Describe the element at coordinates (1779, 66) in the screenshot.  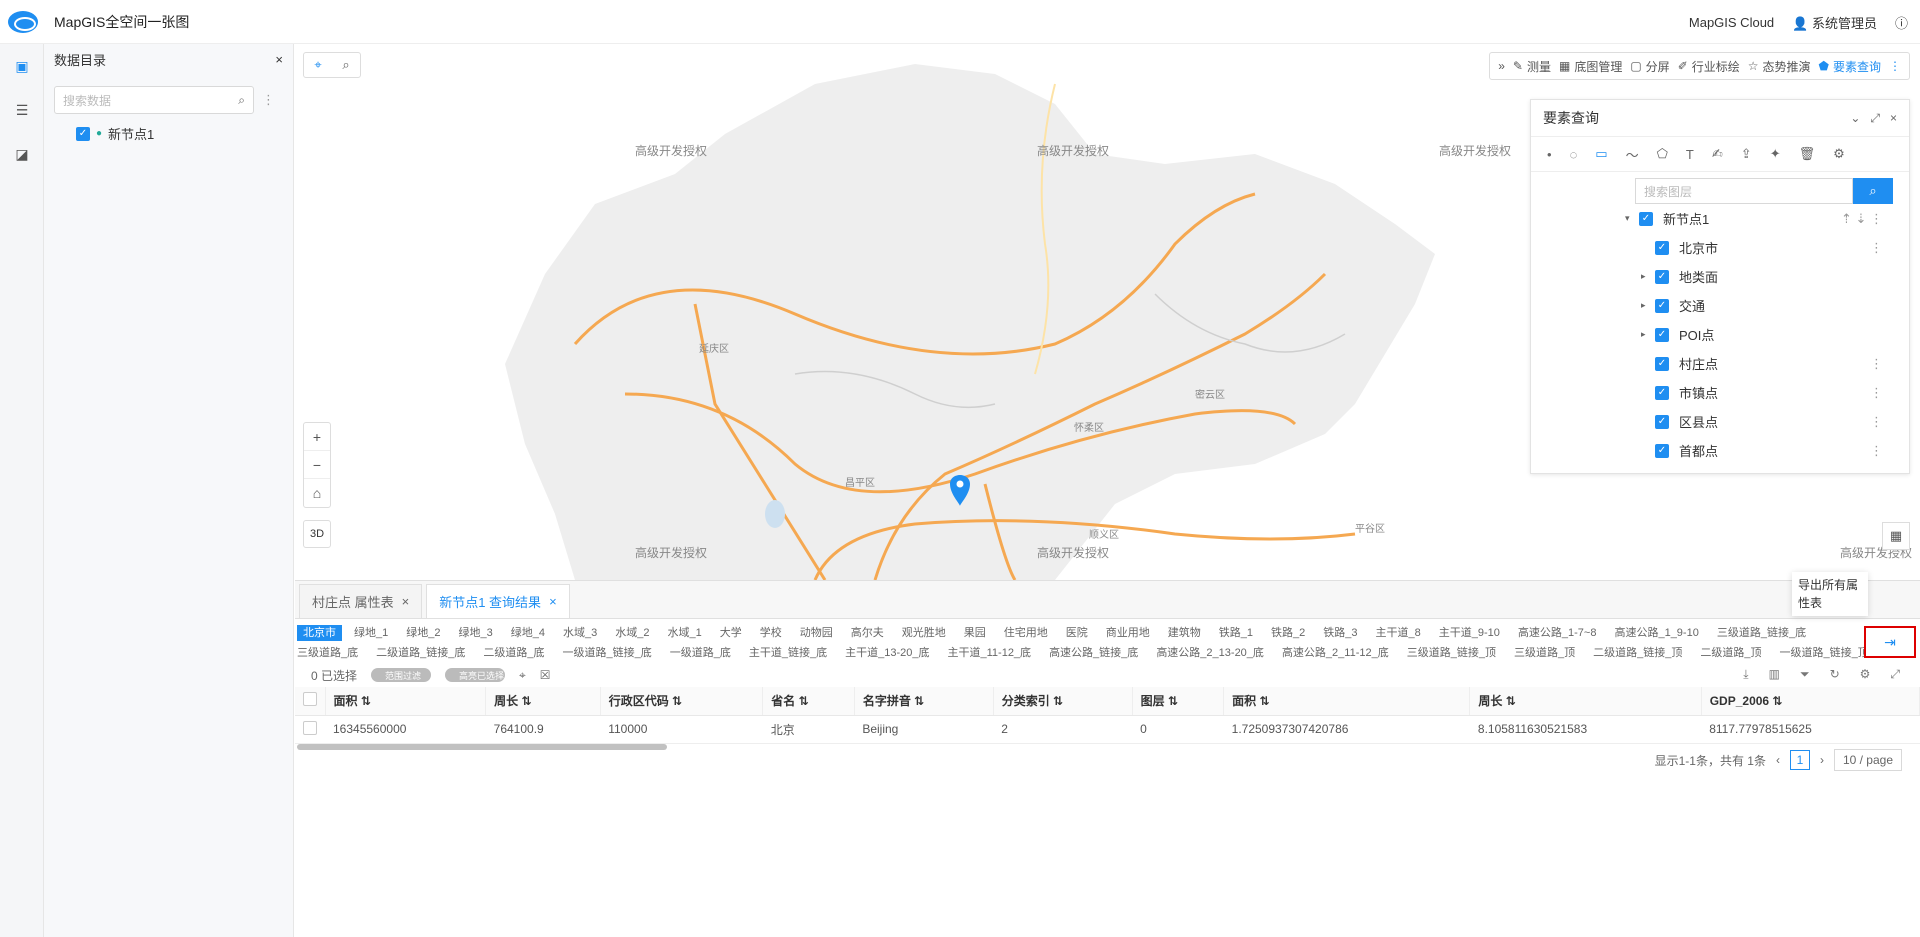
I see `situation-tool: ☆ 态势推演` at that location.